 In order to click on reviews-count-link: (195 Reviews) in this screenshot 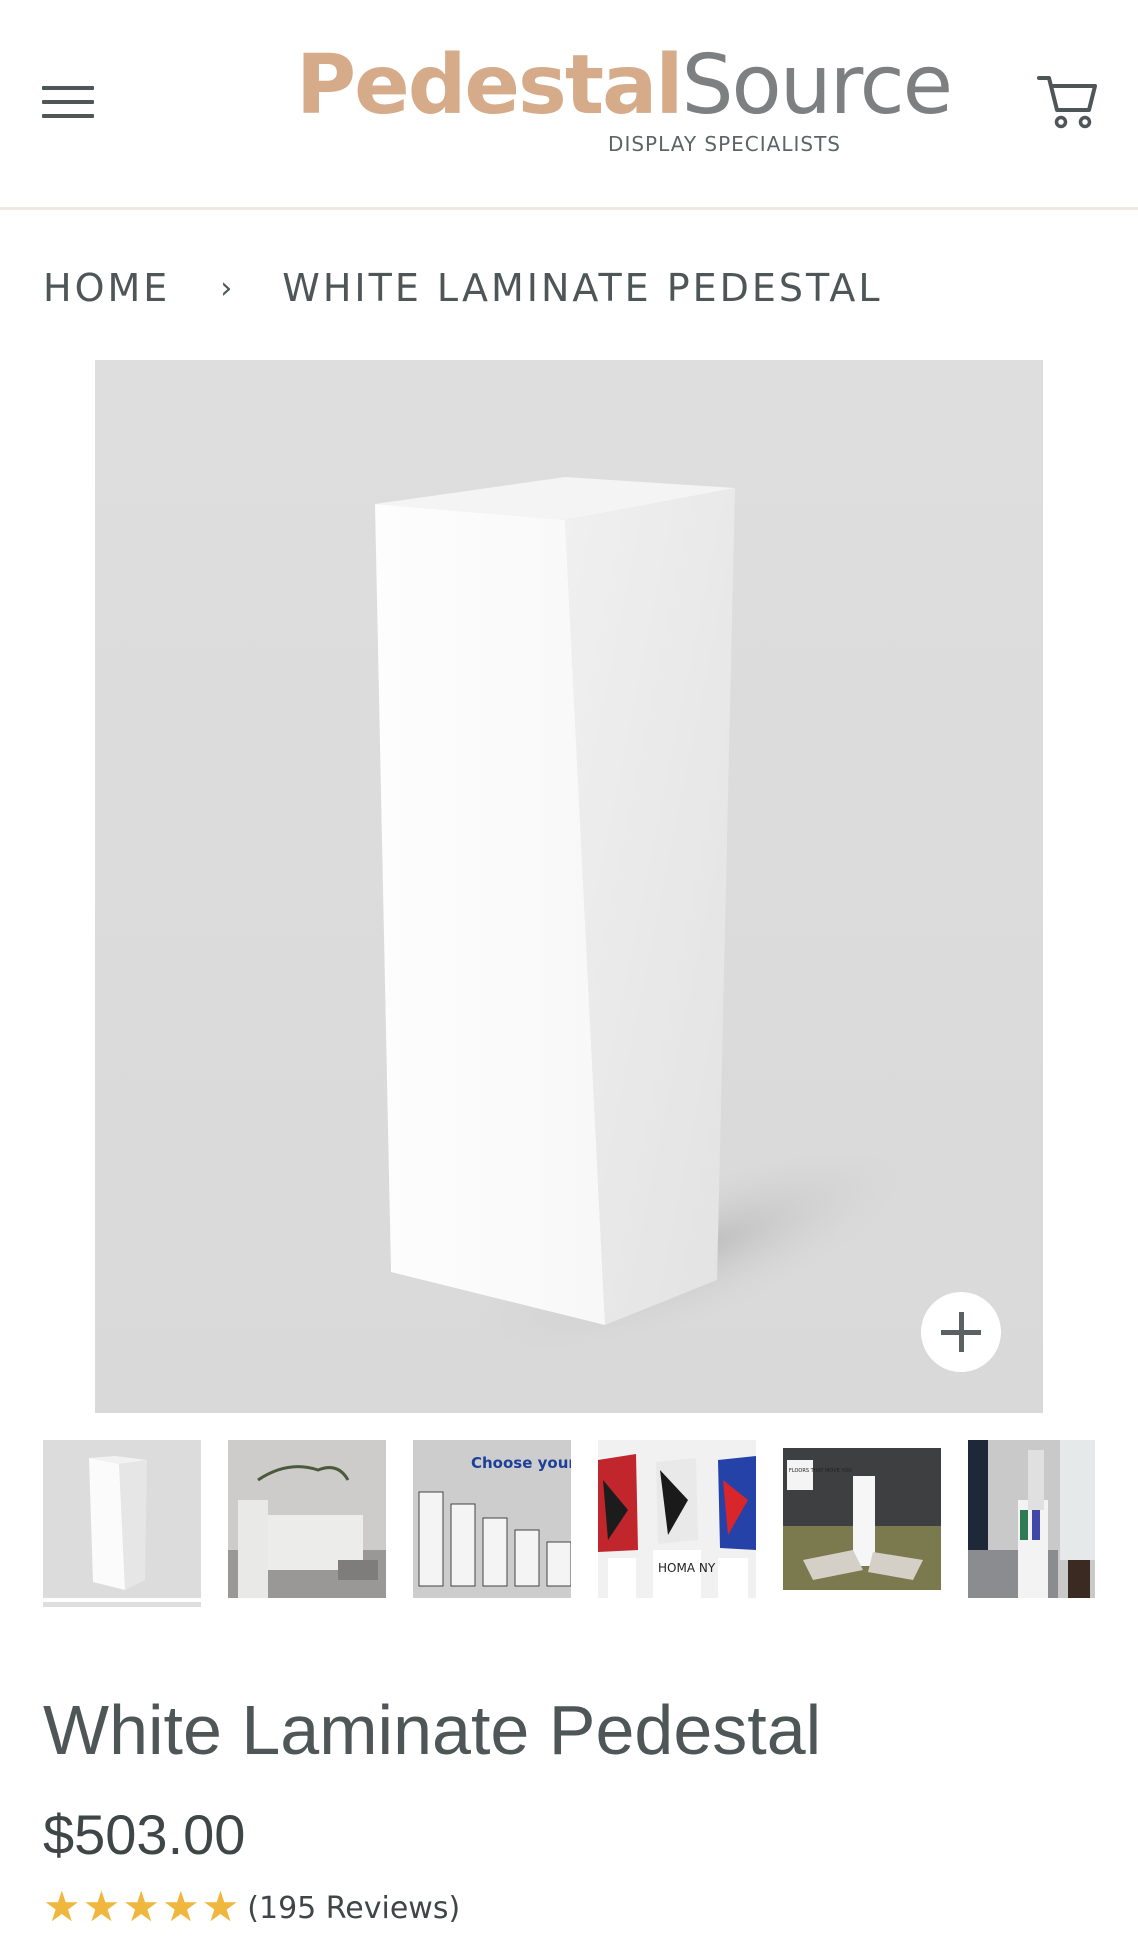, I will do `click(353, 1909)`.